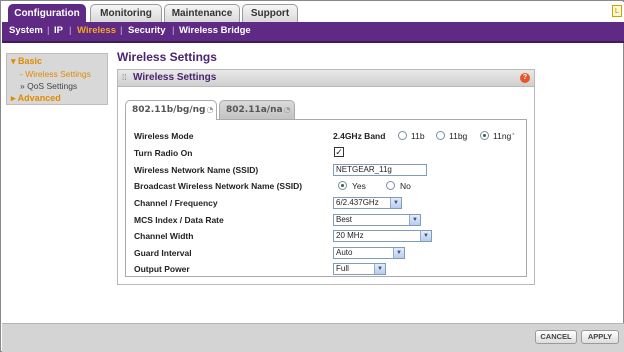 This screenshot has height=352, width=624. Describe the element at coordinates (163, 253) in the screenshot. I see `guard-interval-label: Guard Interval` at that location.